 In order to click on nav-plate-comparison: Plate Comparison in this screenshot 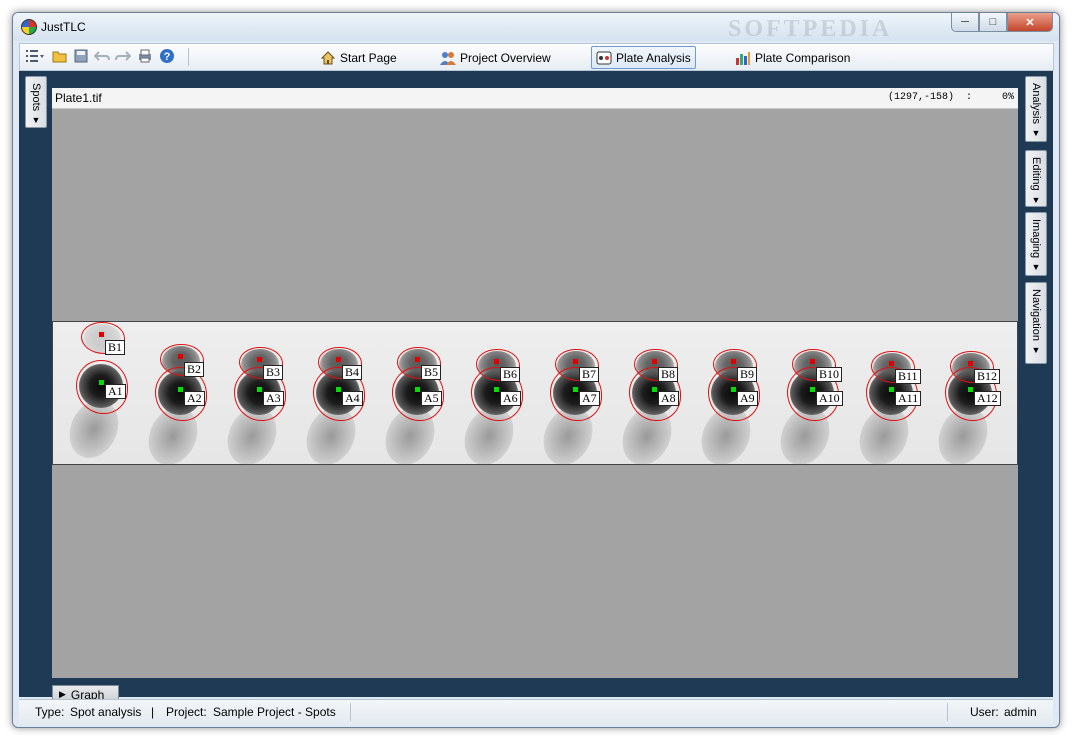, I will do `click(792, 57)`.